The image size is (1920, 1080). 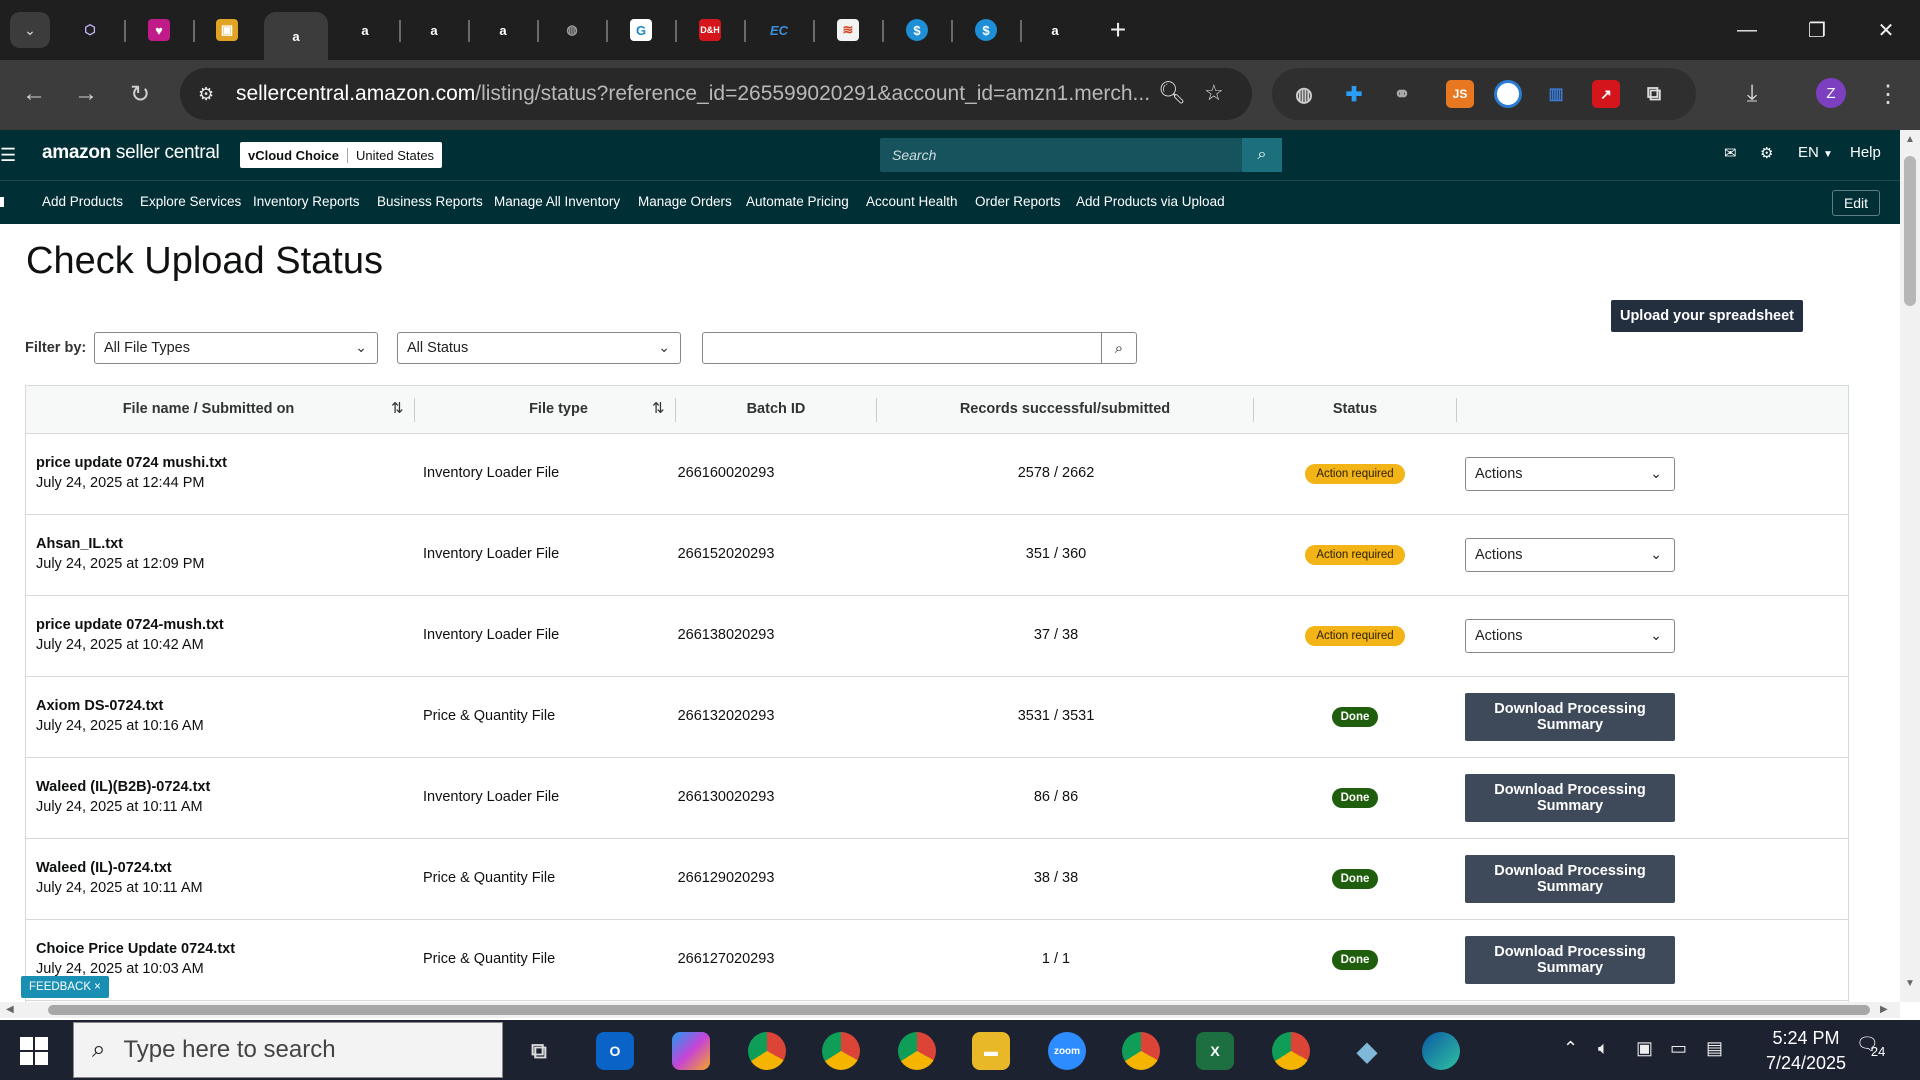 What do you see at coordinates (902, 348) in the screenshot?
I see `upload-search-input` at bounding box center [902, 348].